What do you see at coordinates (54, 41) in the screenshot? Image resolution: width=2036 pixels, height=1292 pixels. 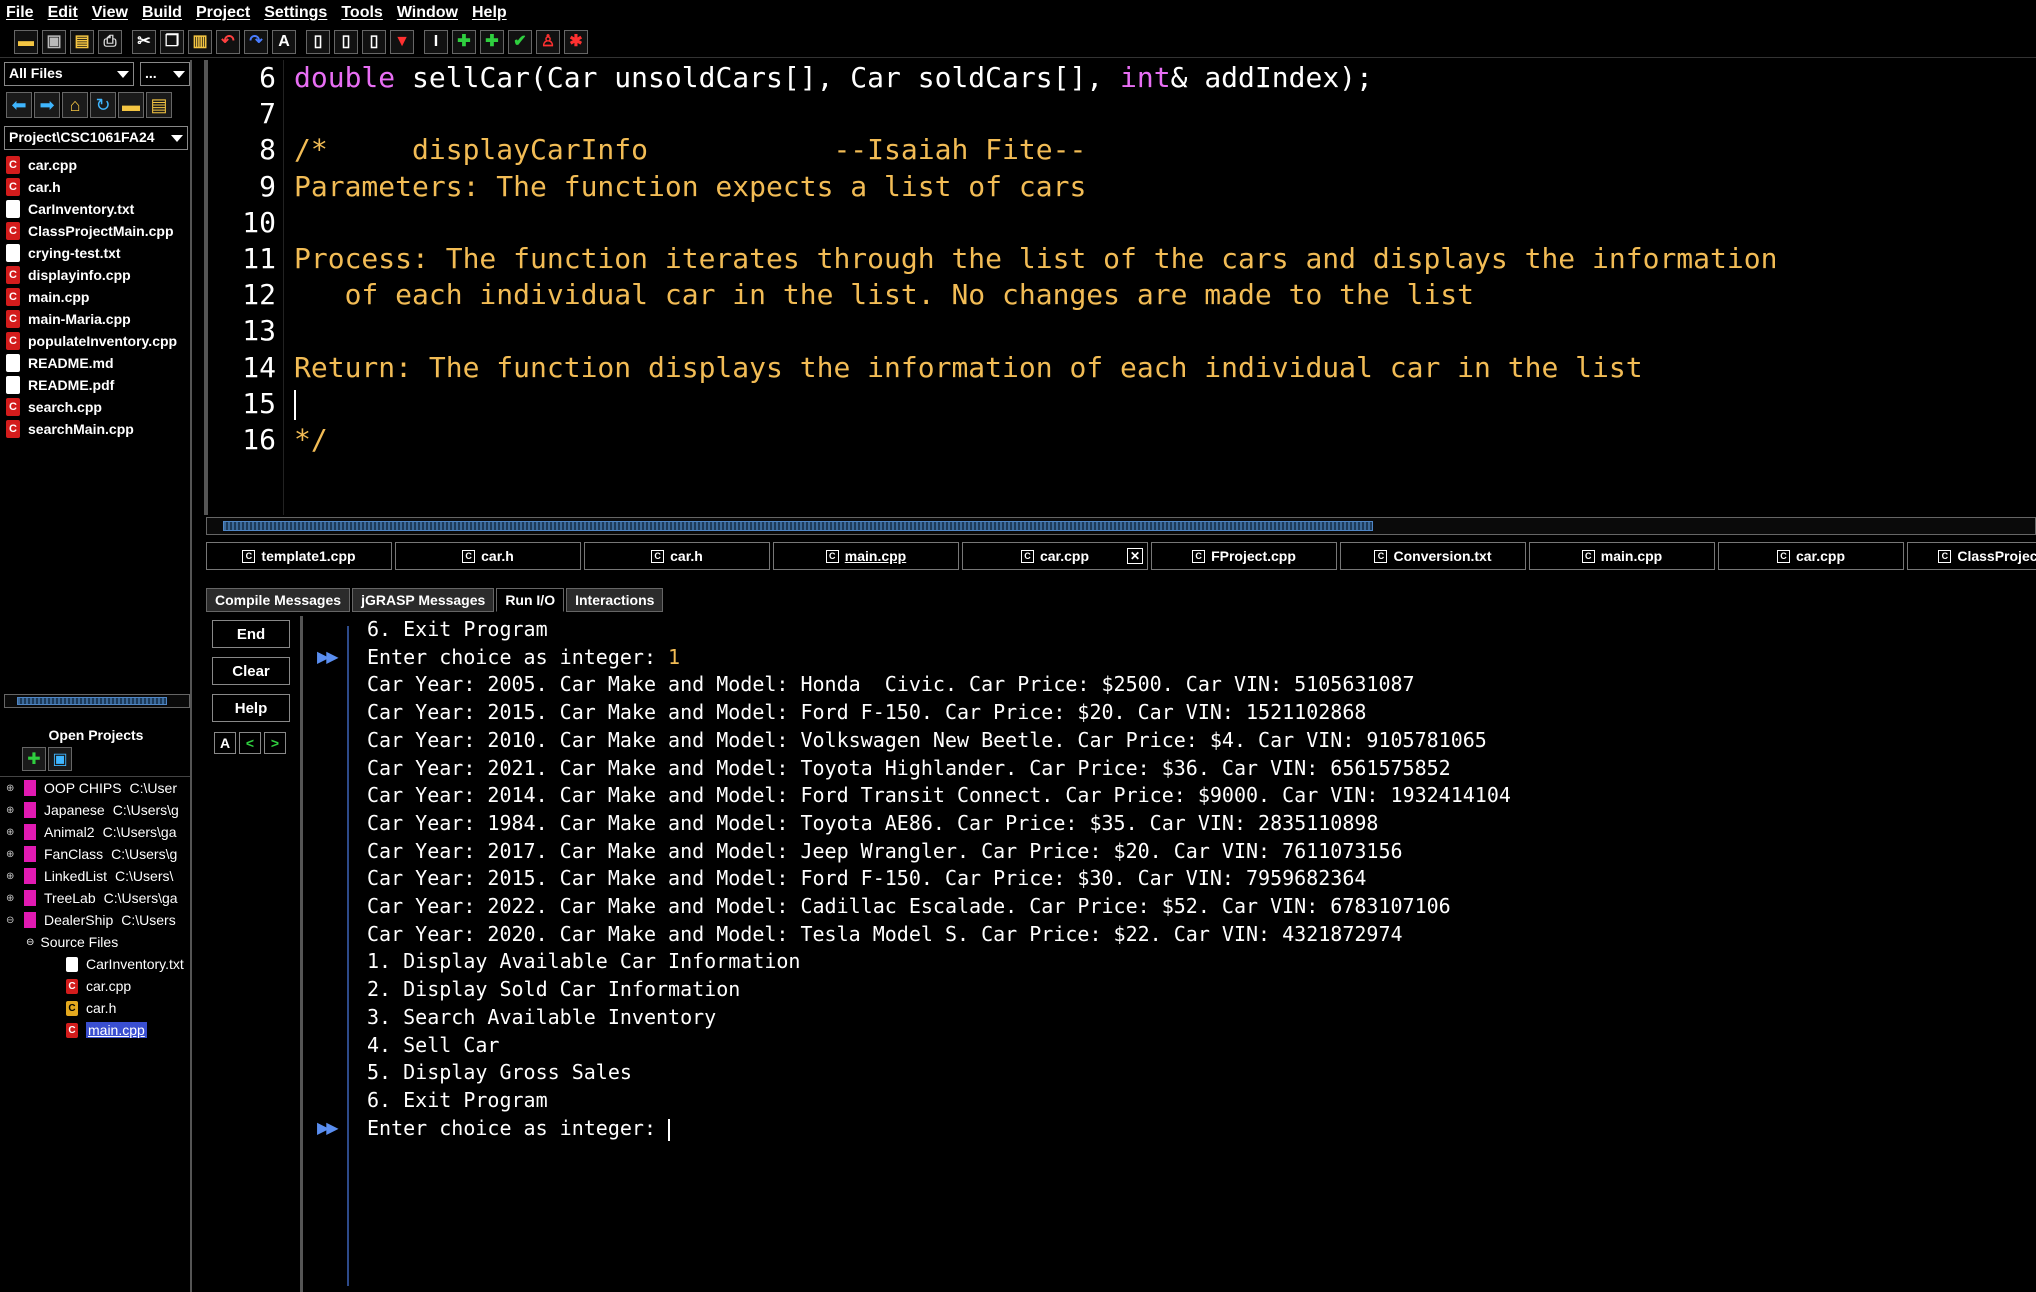 I see `save-icon: ▣` at bounding box center [54, 41].